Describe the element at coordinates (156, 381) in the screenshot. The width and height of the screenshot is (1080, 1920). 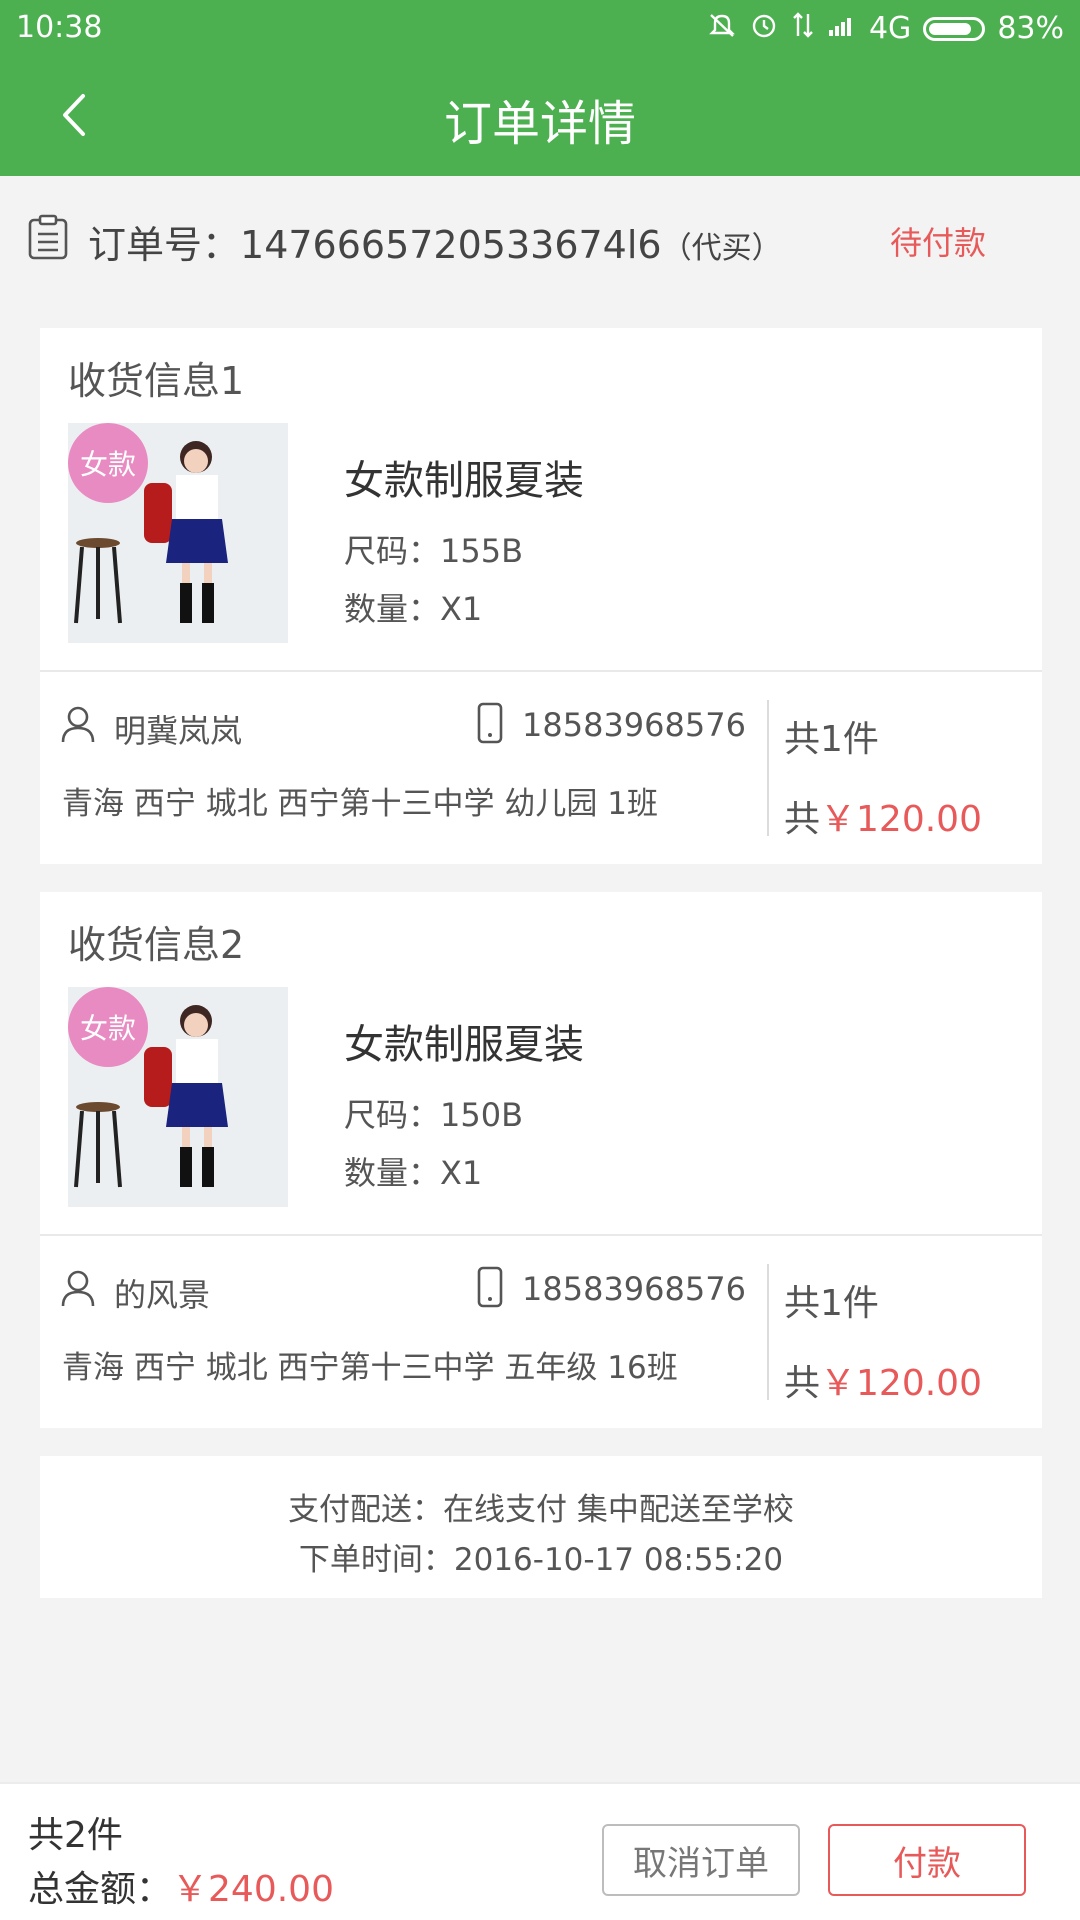
I see `shipment-title: 收货信息1` at that location.